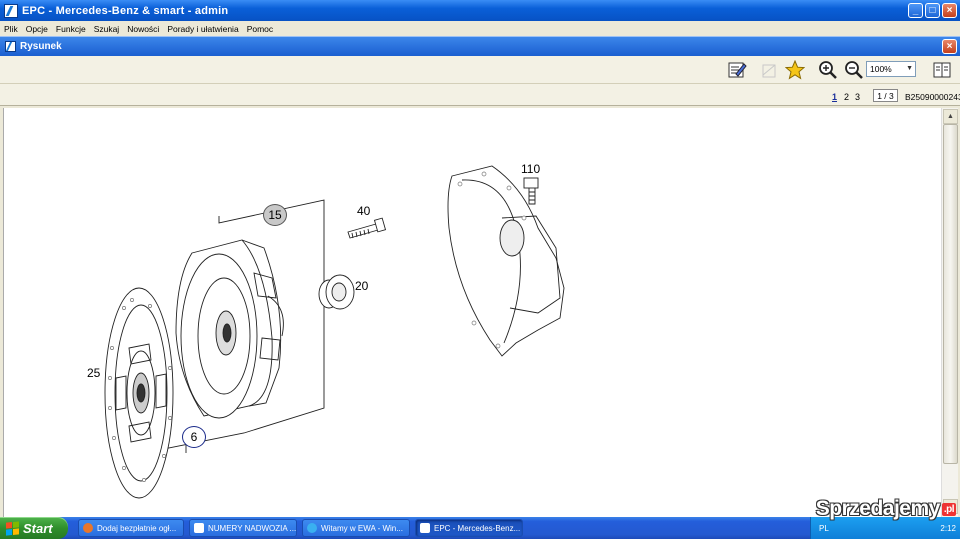  What do you see at coordinates (857, 97) in the screenshot?
I see `page-link-3: 3` at bounding box center [857, 97].